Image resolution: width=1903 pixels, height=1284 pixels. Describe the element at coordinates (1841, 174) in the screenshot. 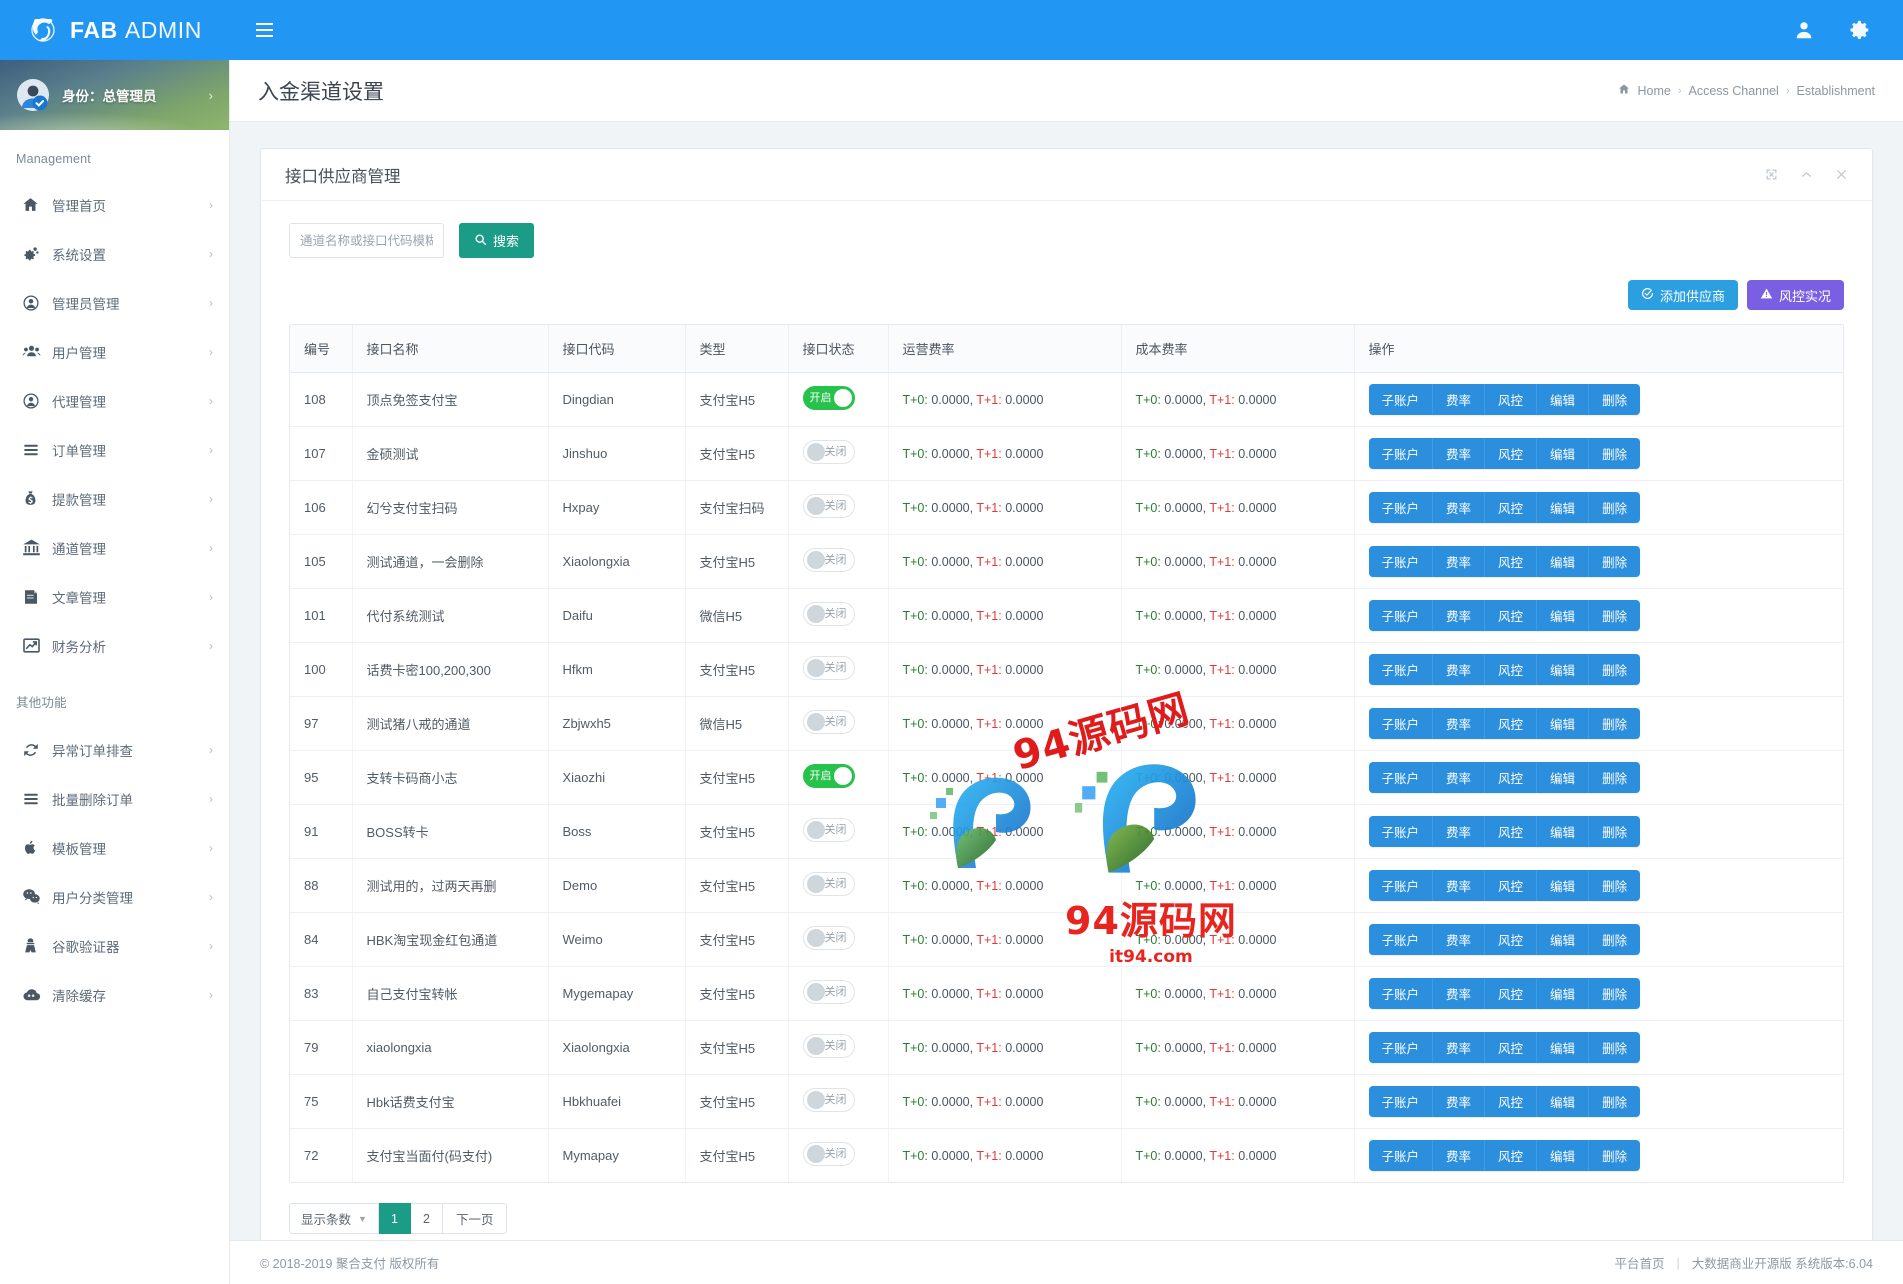

I see `close-icon` at that location.